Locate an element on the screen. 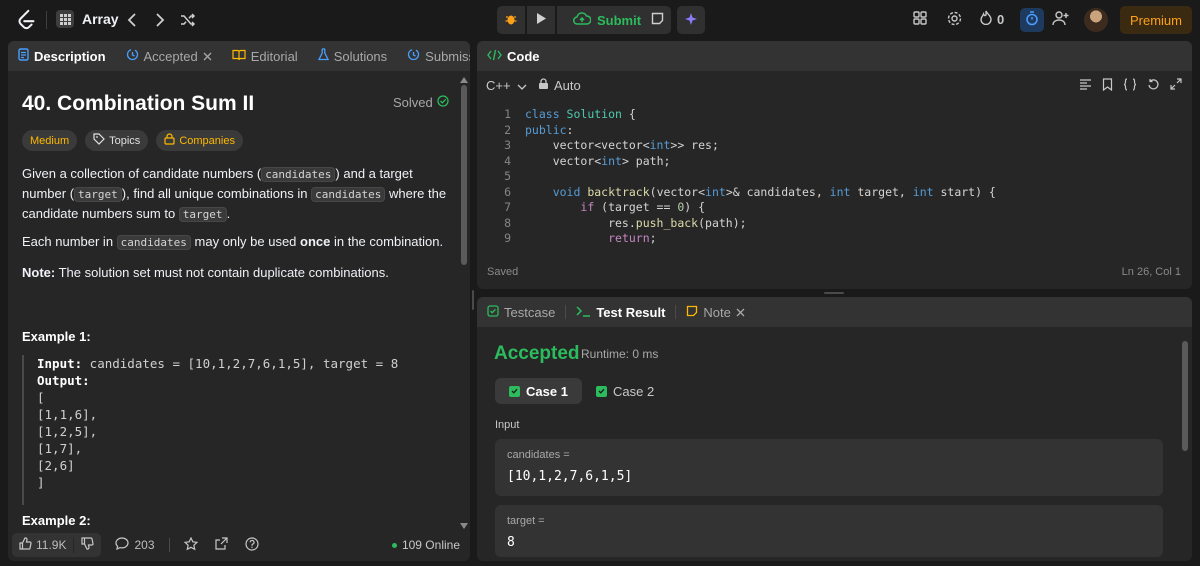 The height and width of the screenshot is (566, 1200). code-line: 7 if (target == 0) { is located at coordinates (596, 207).